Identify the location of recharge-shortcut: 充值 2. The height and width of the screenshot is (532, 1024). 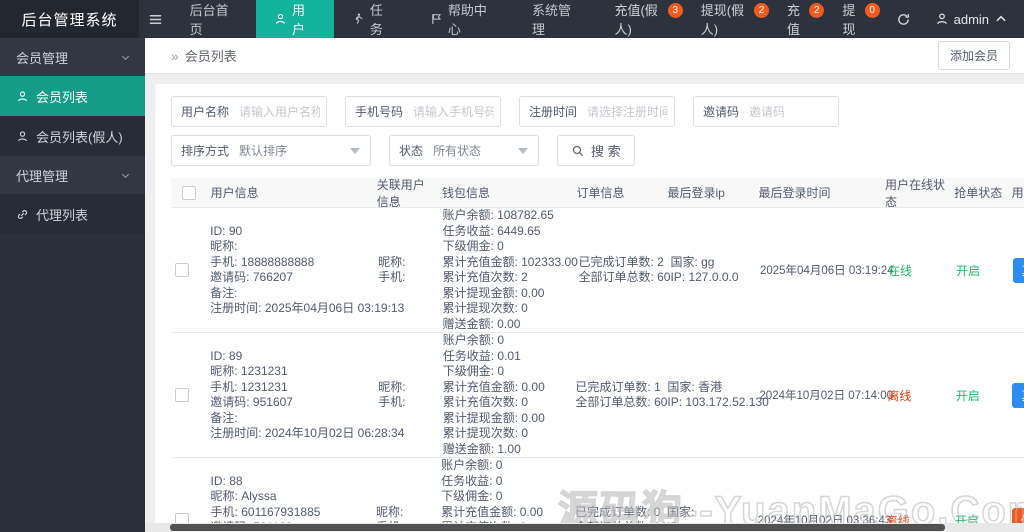
(798, 19).